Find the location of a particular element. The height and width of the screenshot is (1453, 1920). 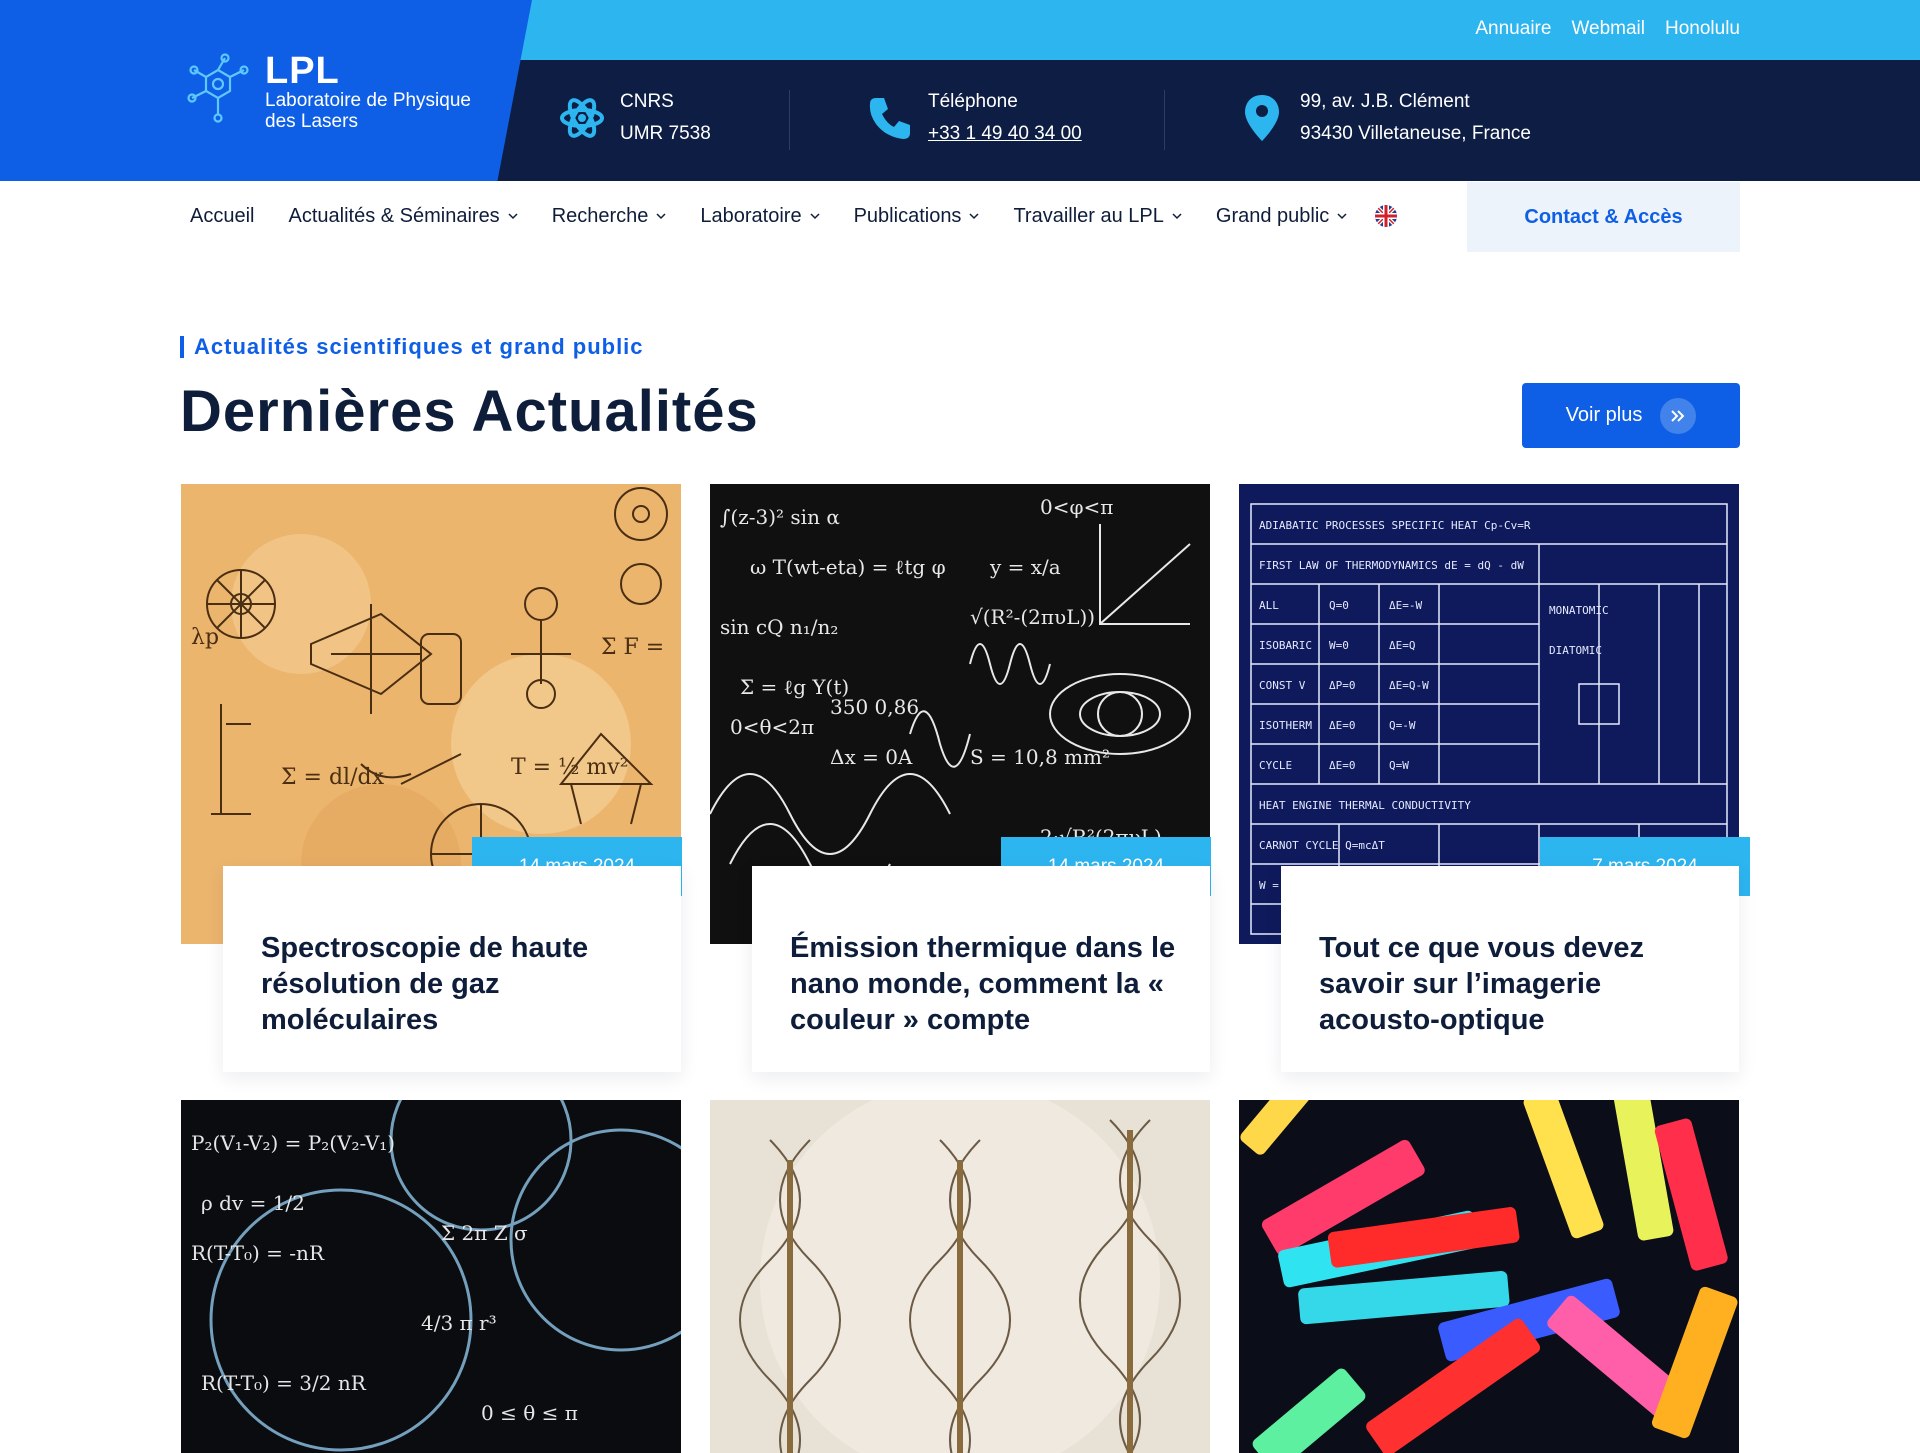

svg-text: P₂(V₁-V₂) = P₂(V₂-V₁) is located at coordinates (293, 1143).